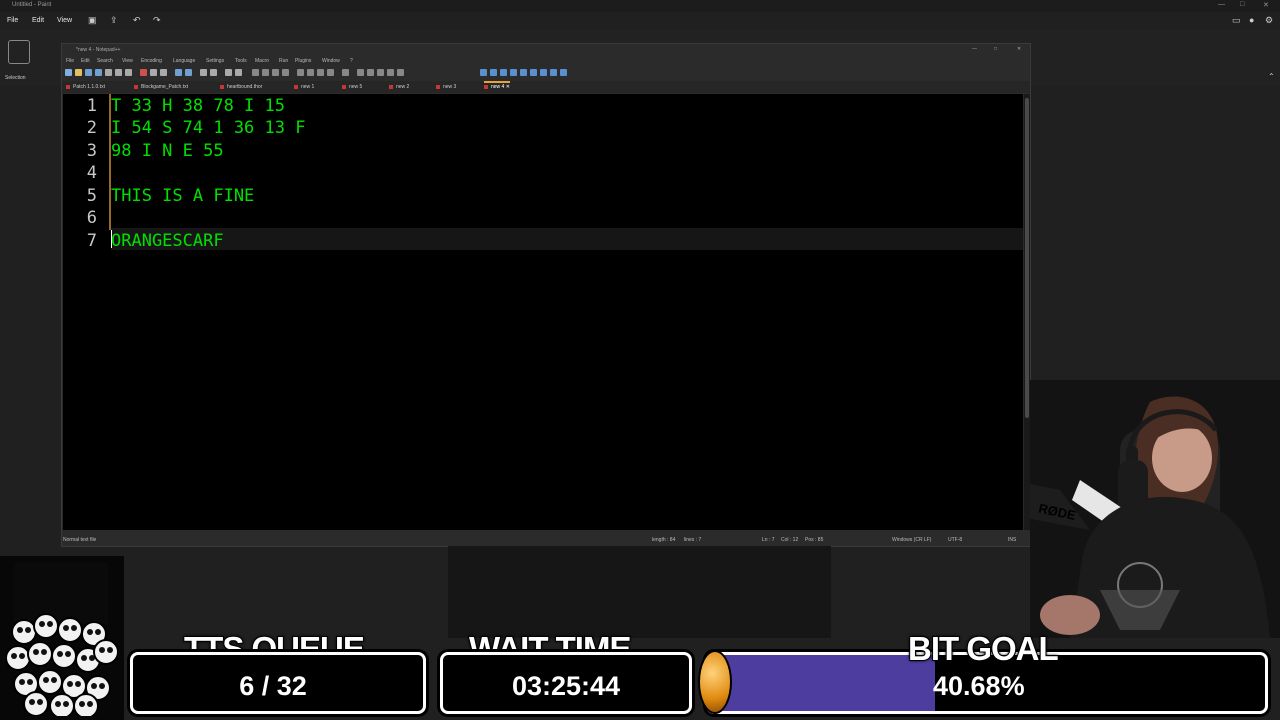  Describe the element at coordinates (1027, 258) in the screenshot. I see `scrollbar-thumb` at that location.